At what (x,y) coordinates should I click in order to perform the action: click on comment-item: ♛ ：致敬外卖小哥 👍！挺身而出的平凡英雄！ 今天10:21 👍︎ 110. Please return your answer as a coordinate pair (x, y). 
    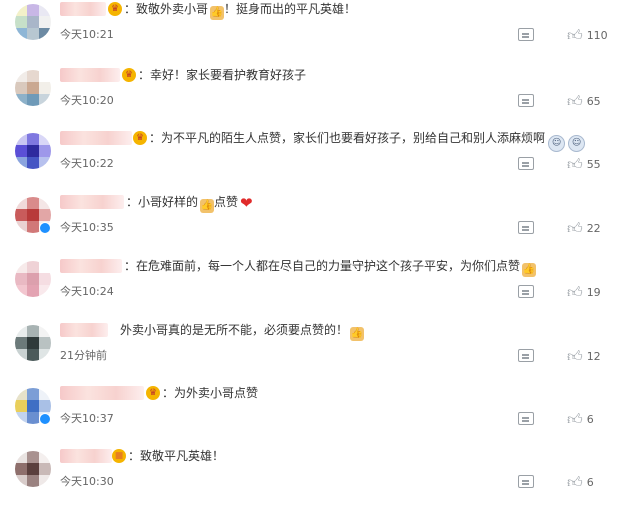
    Looking at the image, I should click on (309, 32).